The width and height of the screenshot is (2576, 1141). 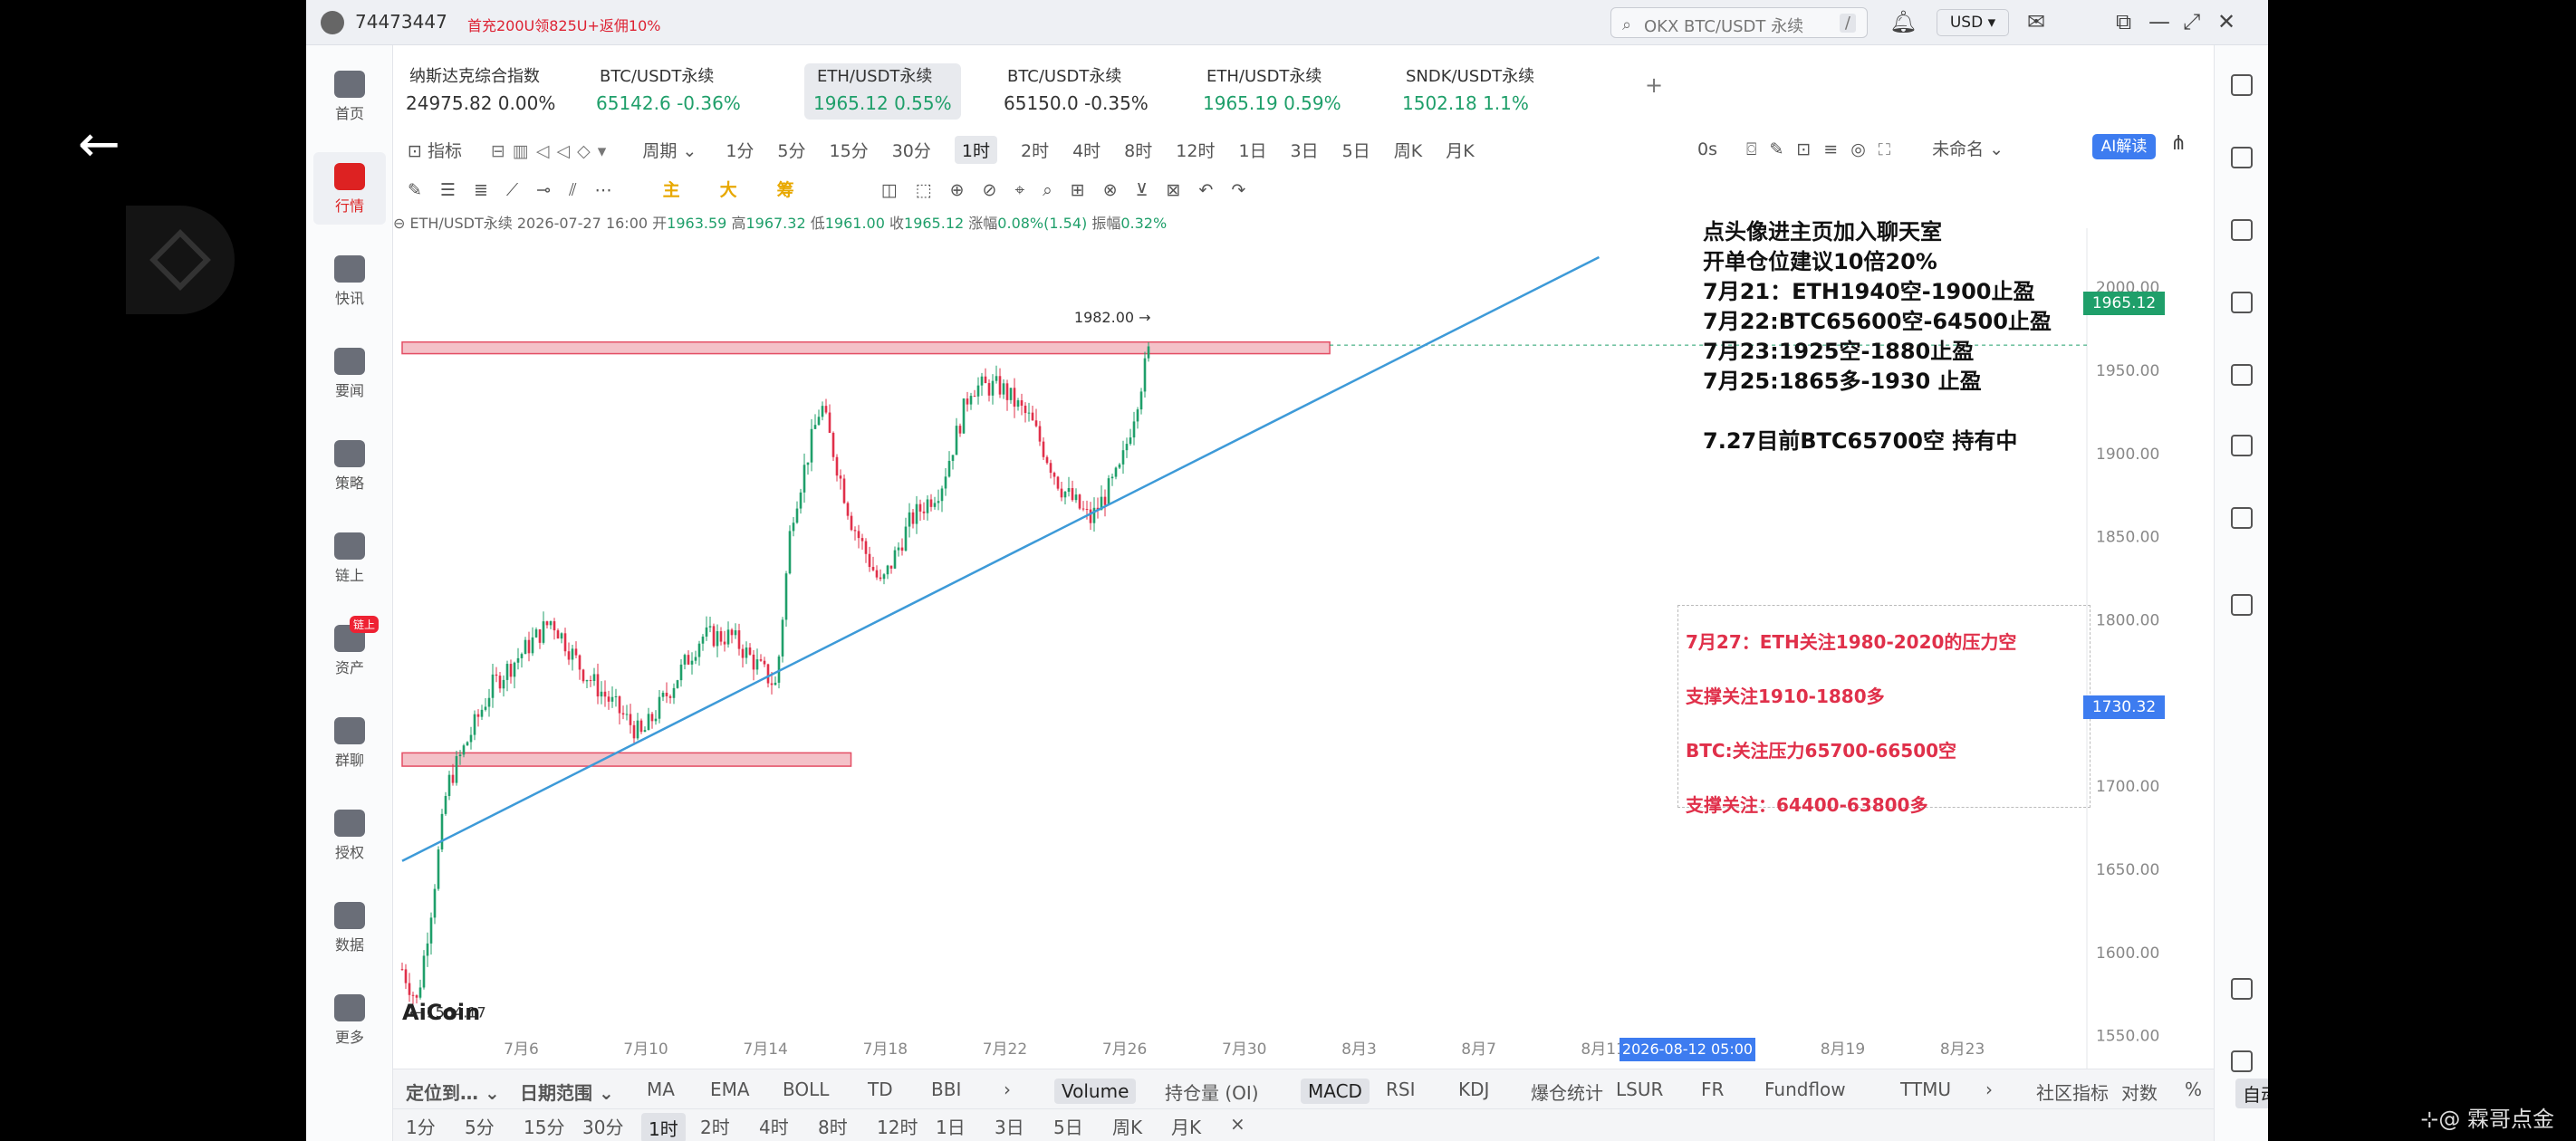 I want to click on bottom-interval-tab: 周K, so click(x=1127, y=1126).